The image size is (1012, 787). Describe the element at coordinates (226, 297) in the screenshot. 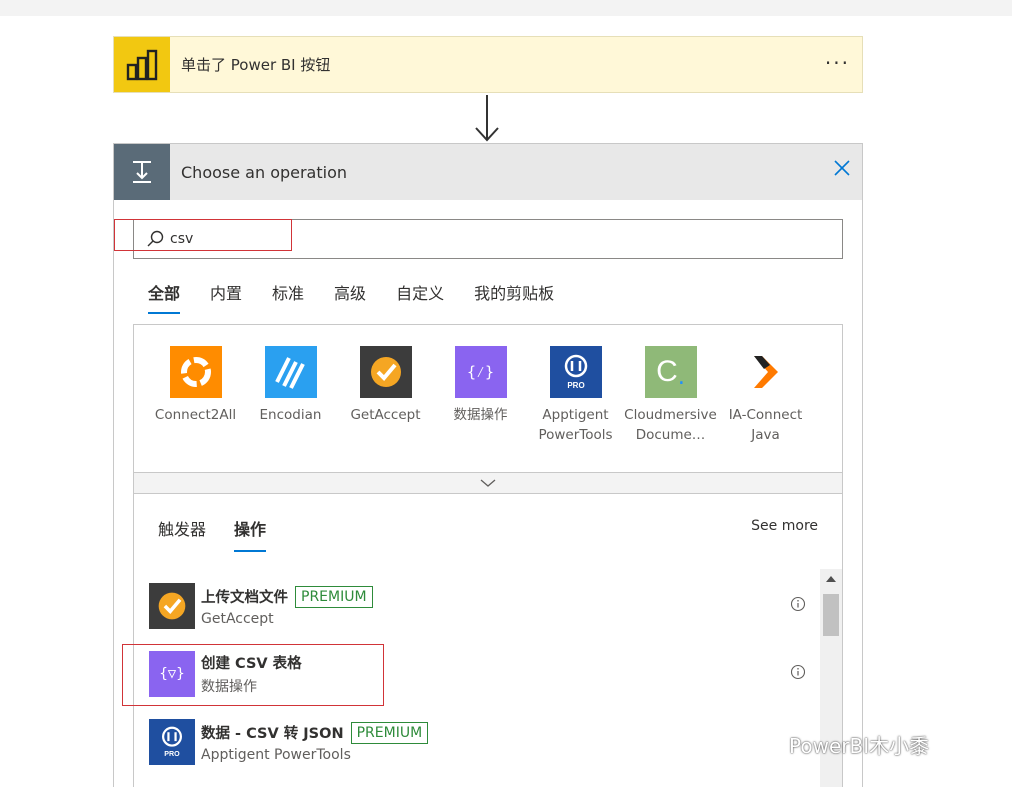

I see `tab-builtin: 内置` at that location.